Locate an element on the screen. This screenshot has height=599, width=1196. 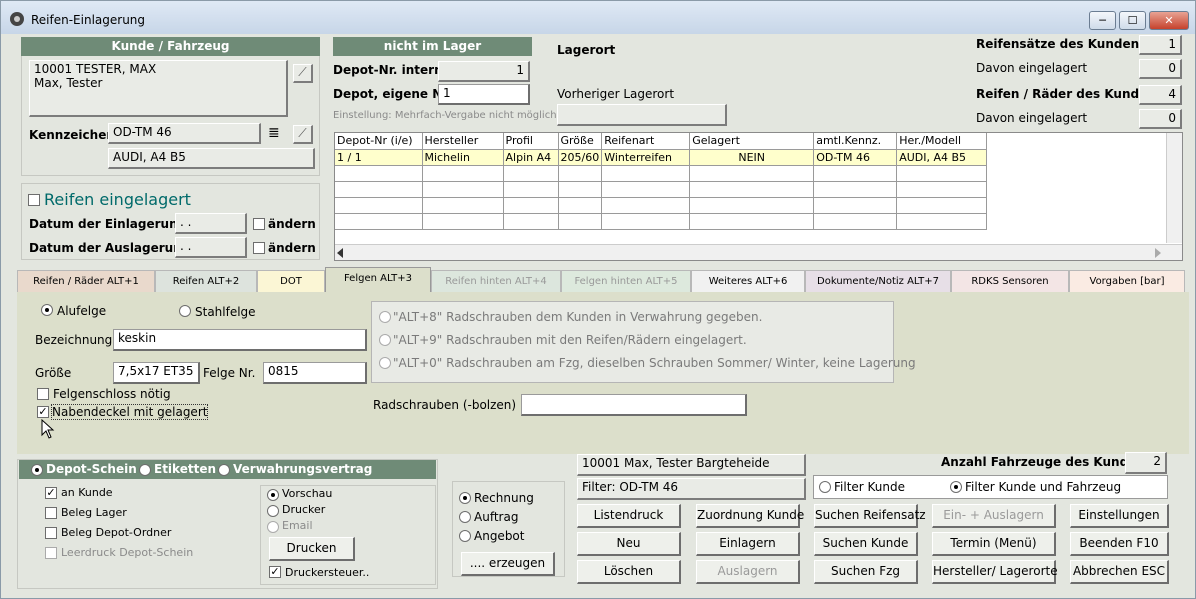
felgenschloss-label: Felgenschloss nötig is located at coordinates (112, 394).